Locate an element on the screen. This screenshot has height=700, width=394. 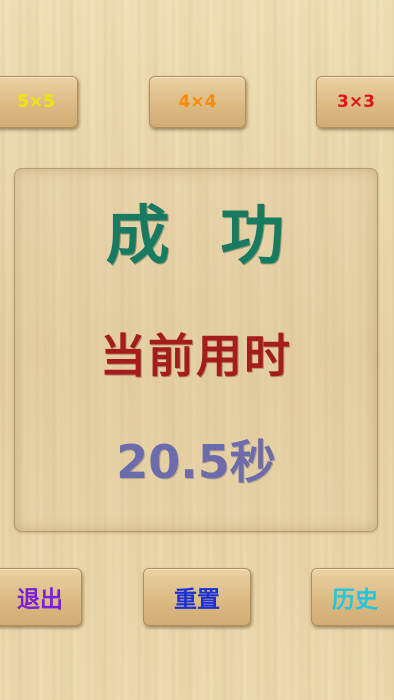
reset-button: 重置 is located at coordinates (197, 597).